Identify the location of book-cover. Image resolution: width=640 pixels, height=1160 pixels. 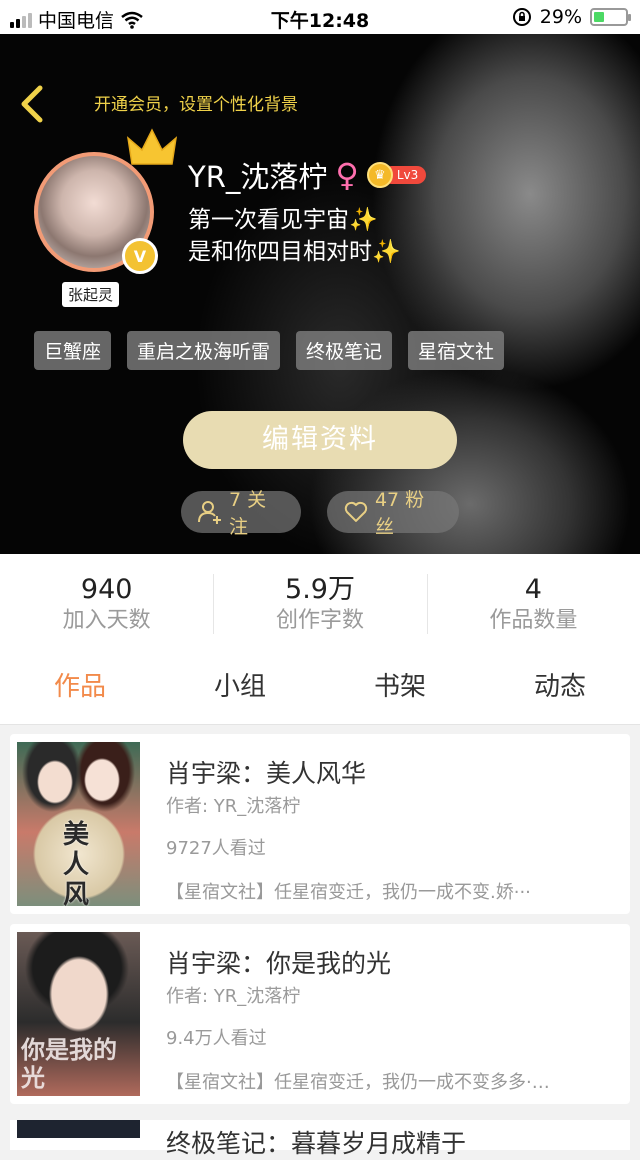
(78, 1129).